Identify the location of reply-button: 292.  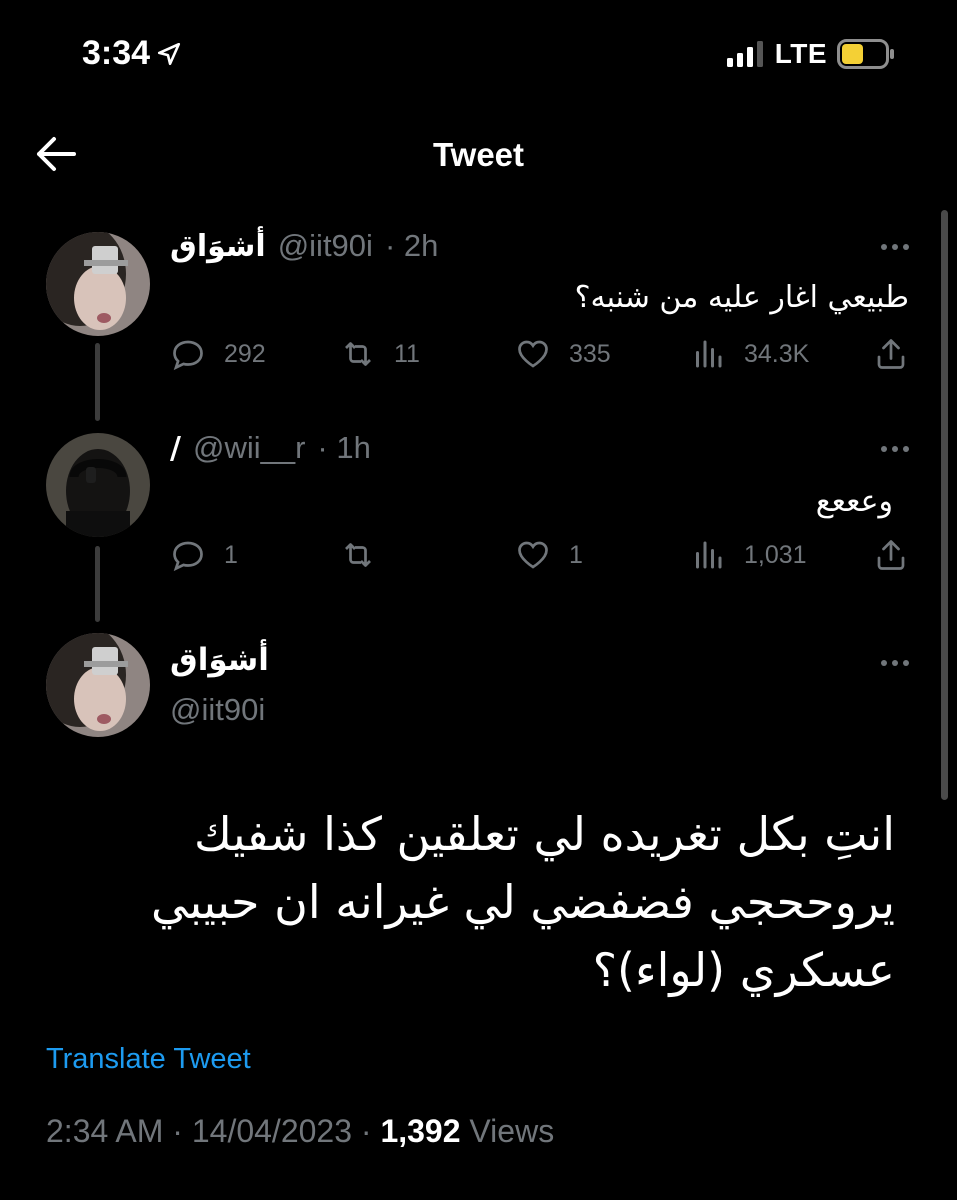
(218, 354).